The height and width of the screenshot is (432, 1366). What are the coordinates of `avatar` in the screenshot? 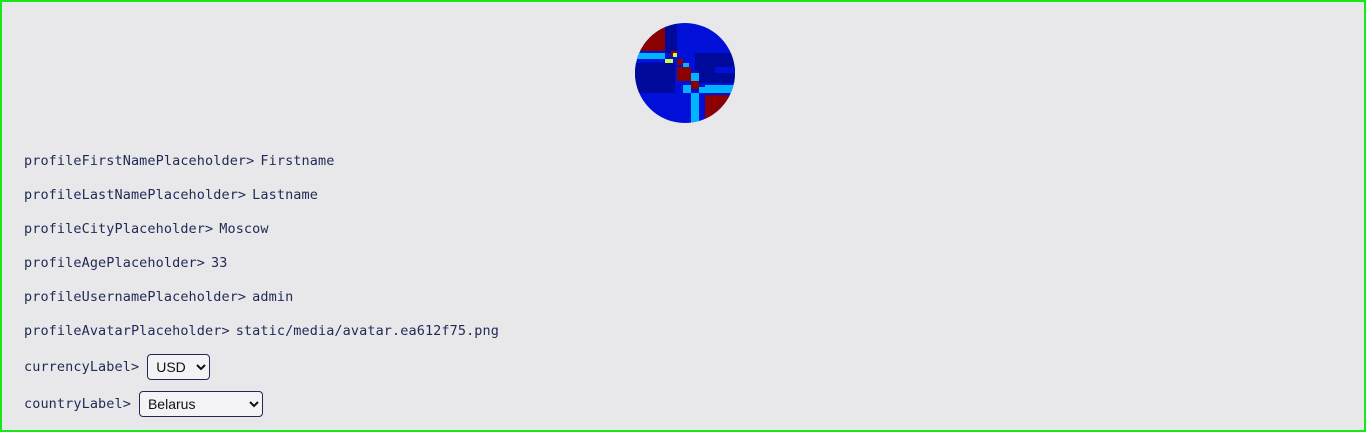 It's located at (685, 73).